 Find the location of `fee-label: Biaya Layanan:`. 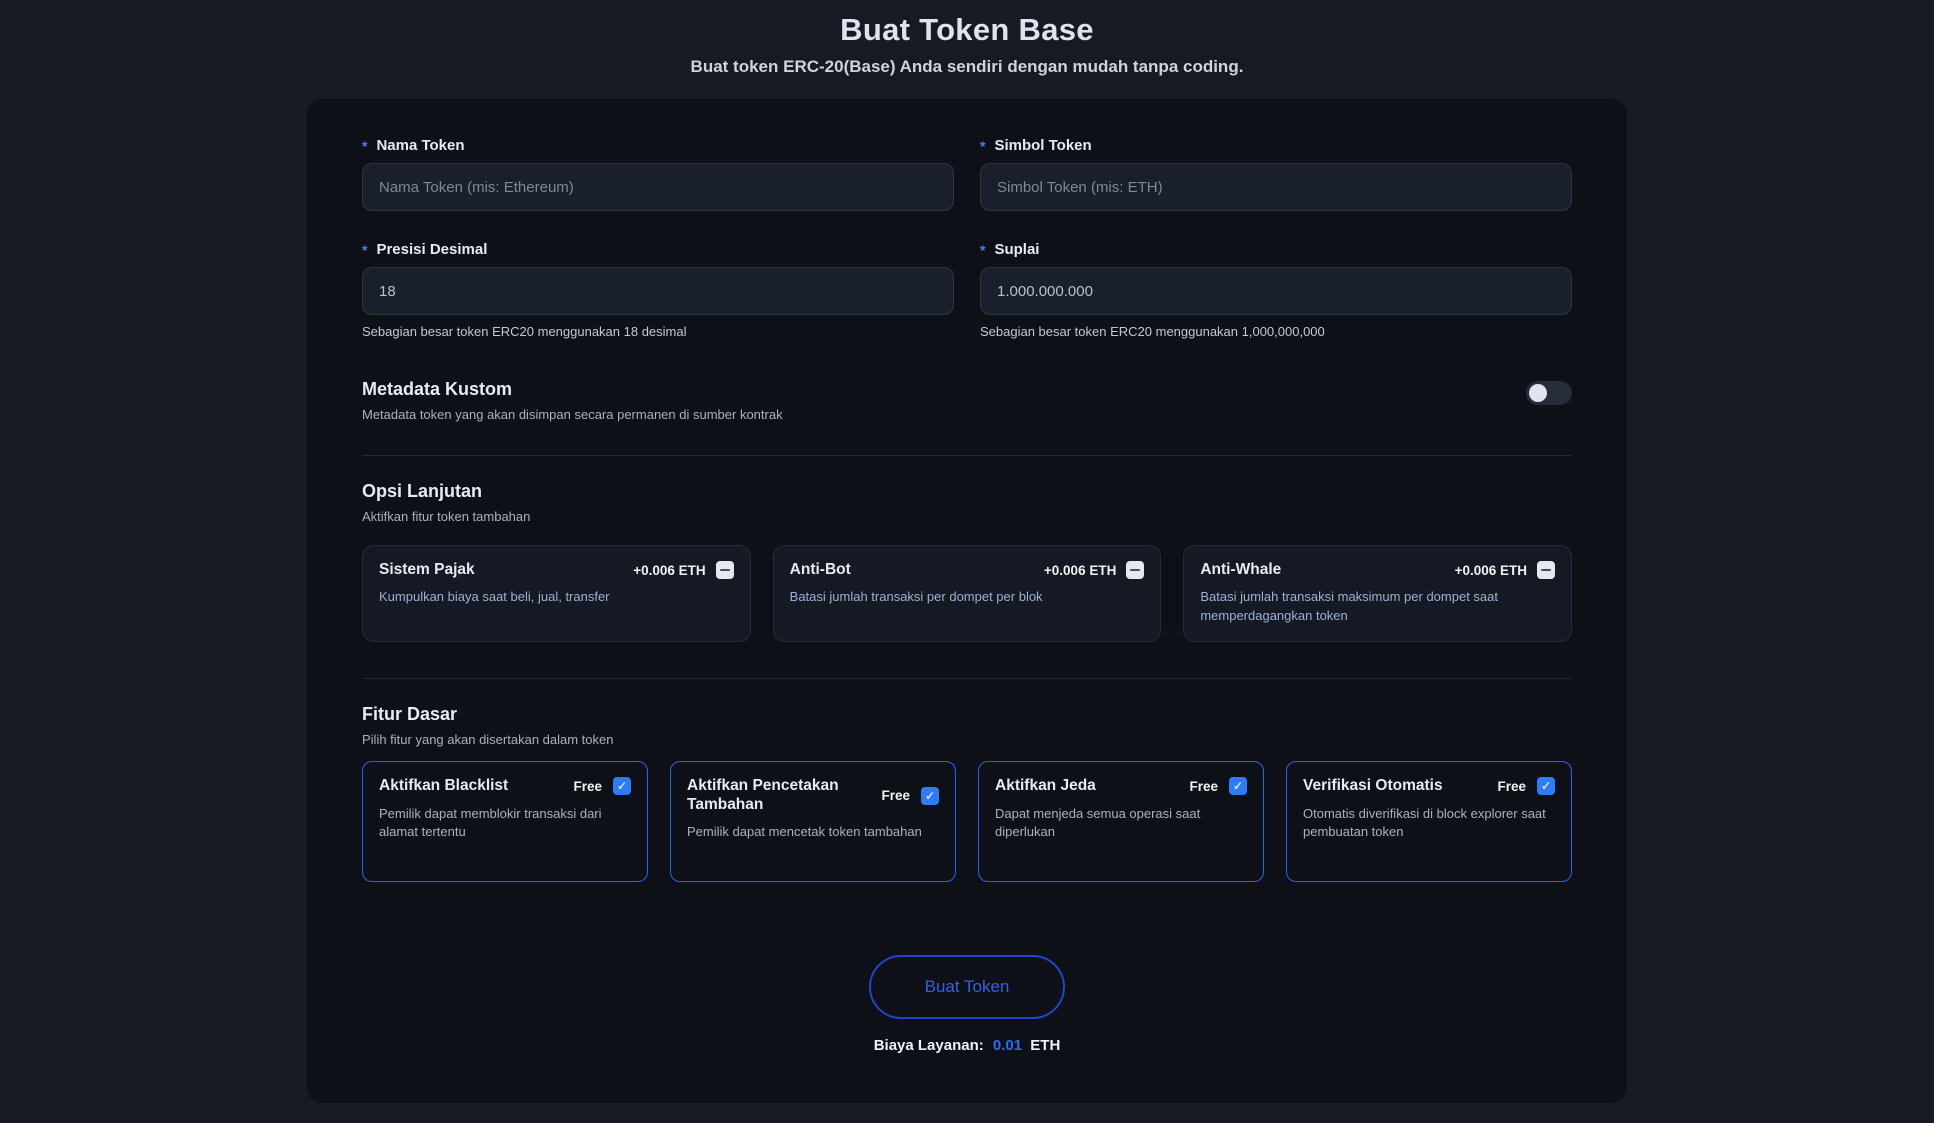

fee-label: Biaya Layanan: is located at coordinates (928, 1045).